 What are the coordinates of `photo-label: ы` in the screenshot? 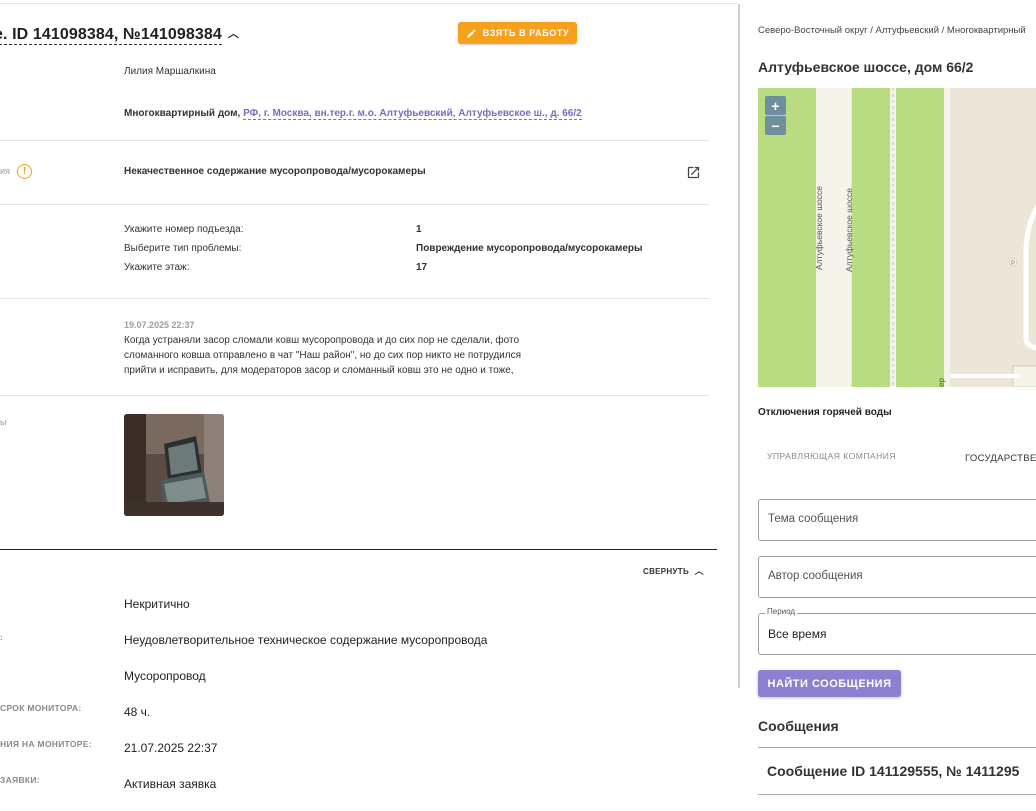 It's located at (3, 422).